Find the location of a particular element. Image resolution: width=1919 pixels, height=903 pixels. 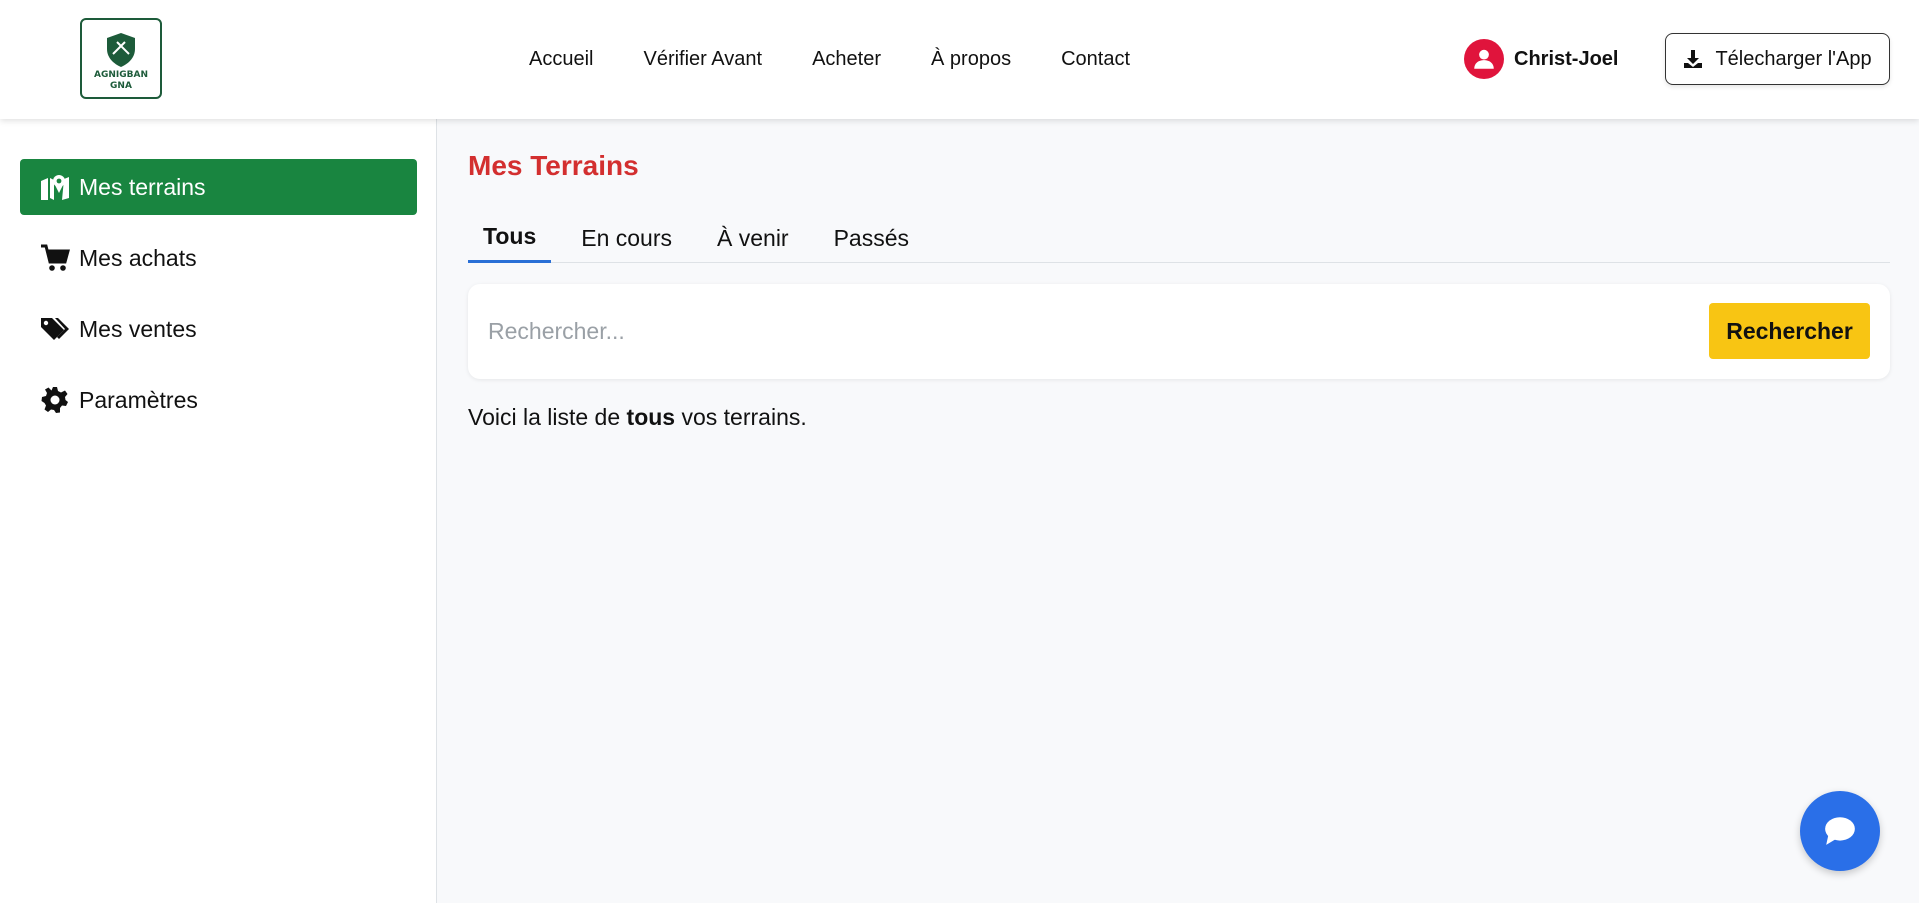

logo-text: AGNIGBAN GNA is located at coordinates (121, 80).